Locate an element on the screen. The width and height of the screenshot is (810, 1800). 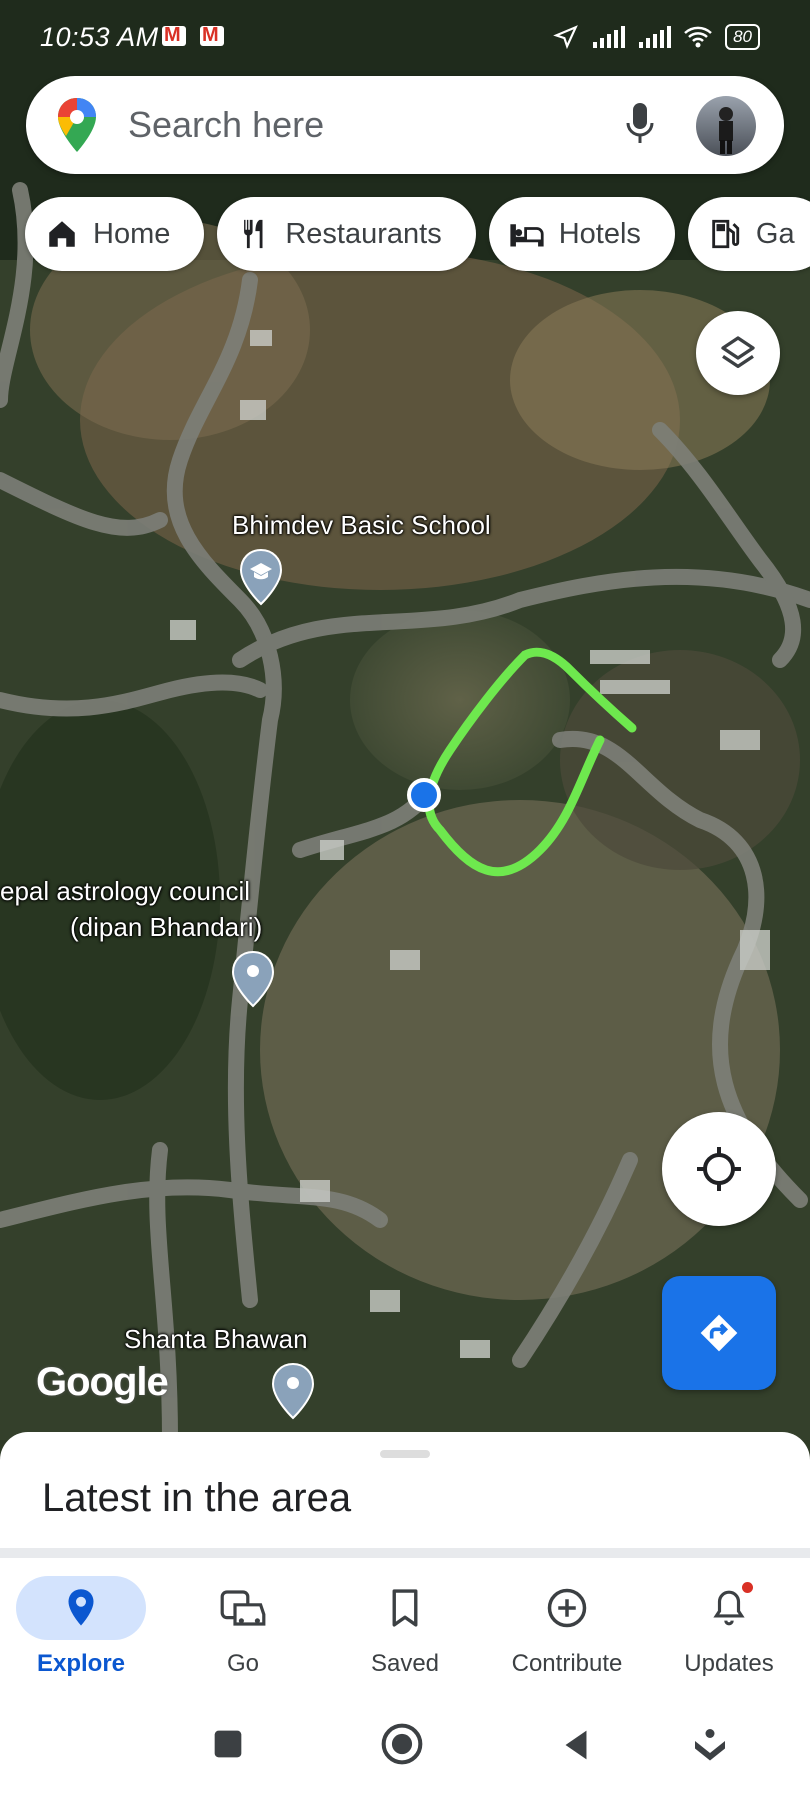
restaurant-icon is located at coordinates (253, 234).